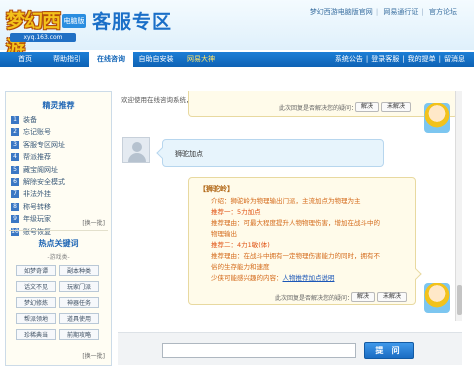  Describe the element at coordinates (162, 153) in the screenshot. I see `bubble-tail` at that location.